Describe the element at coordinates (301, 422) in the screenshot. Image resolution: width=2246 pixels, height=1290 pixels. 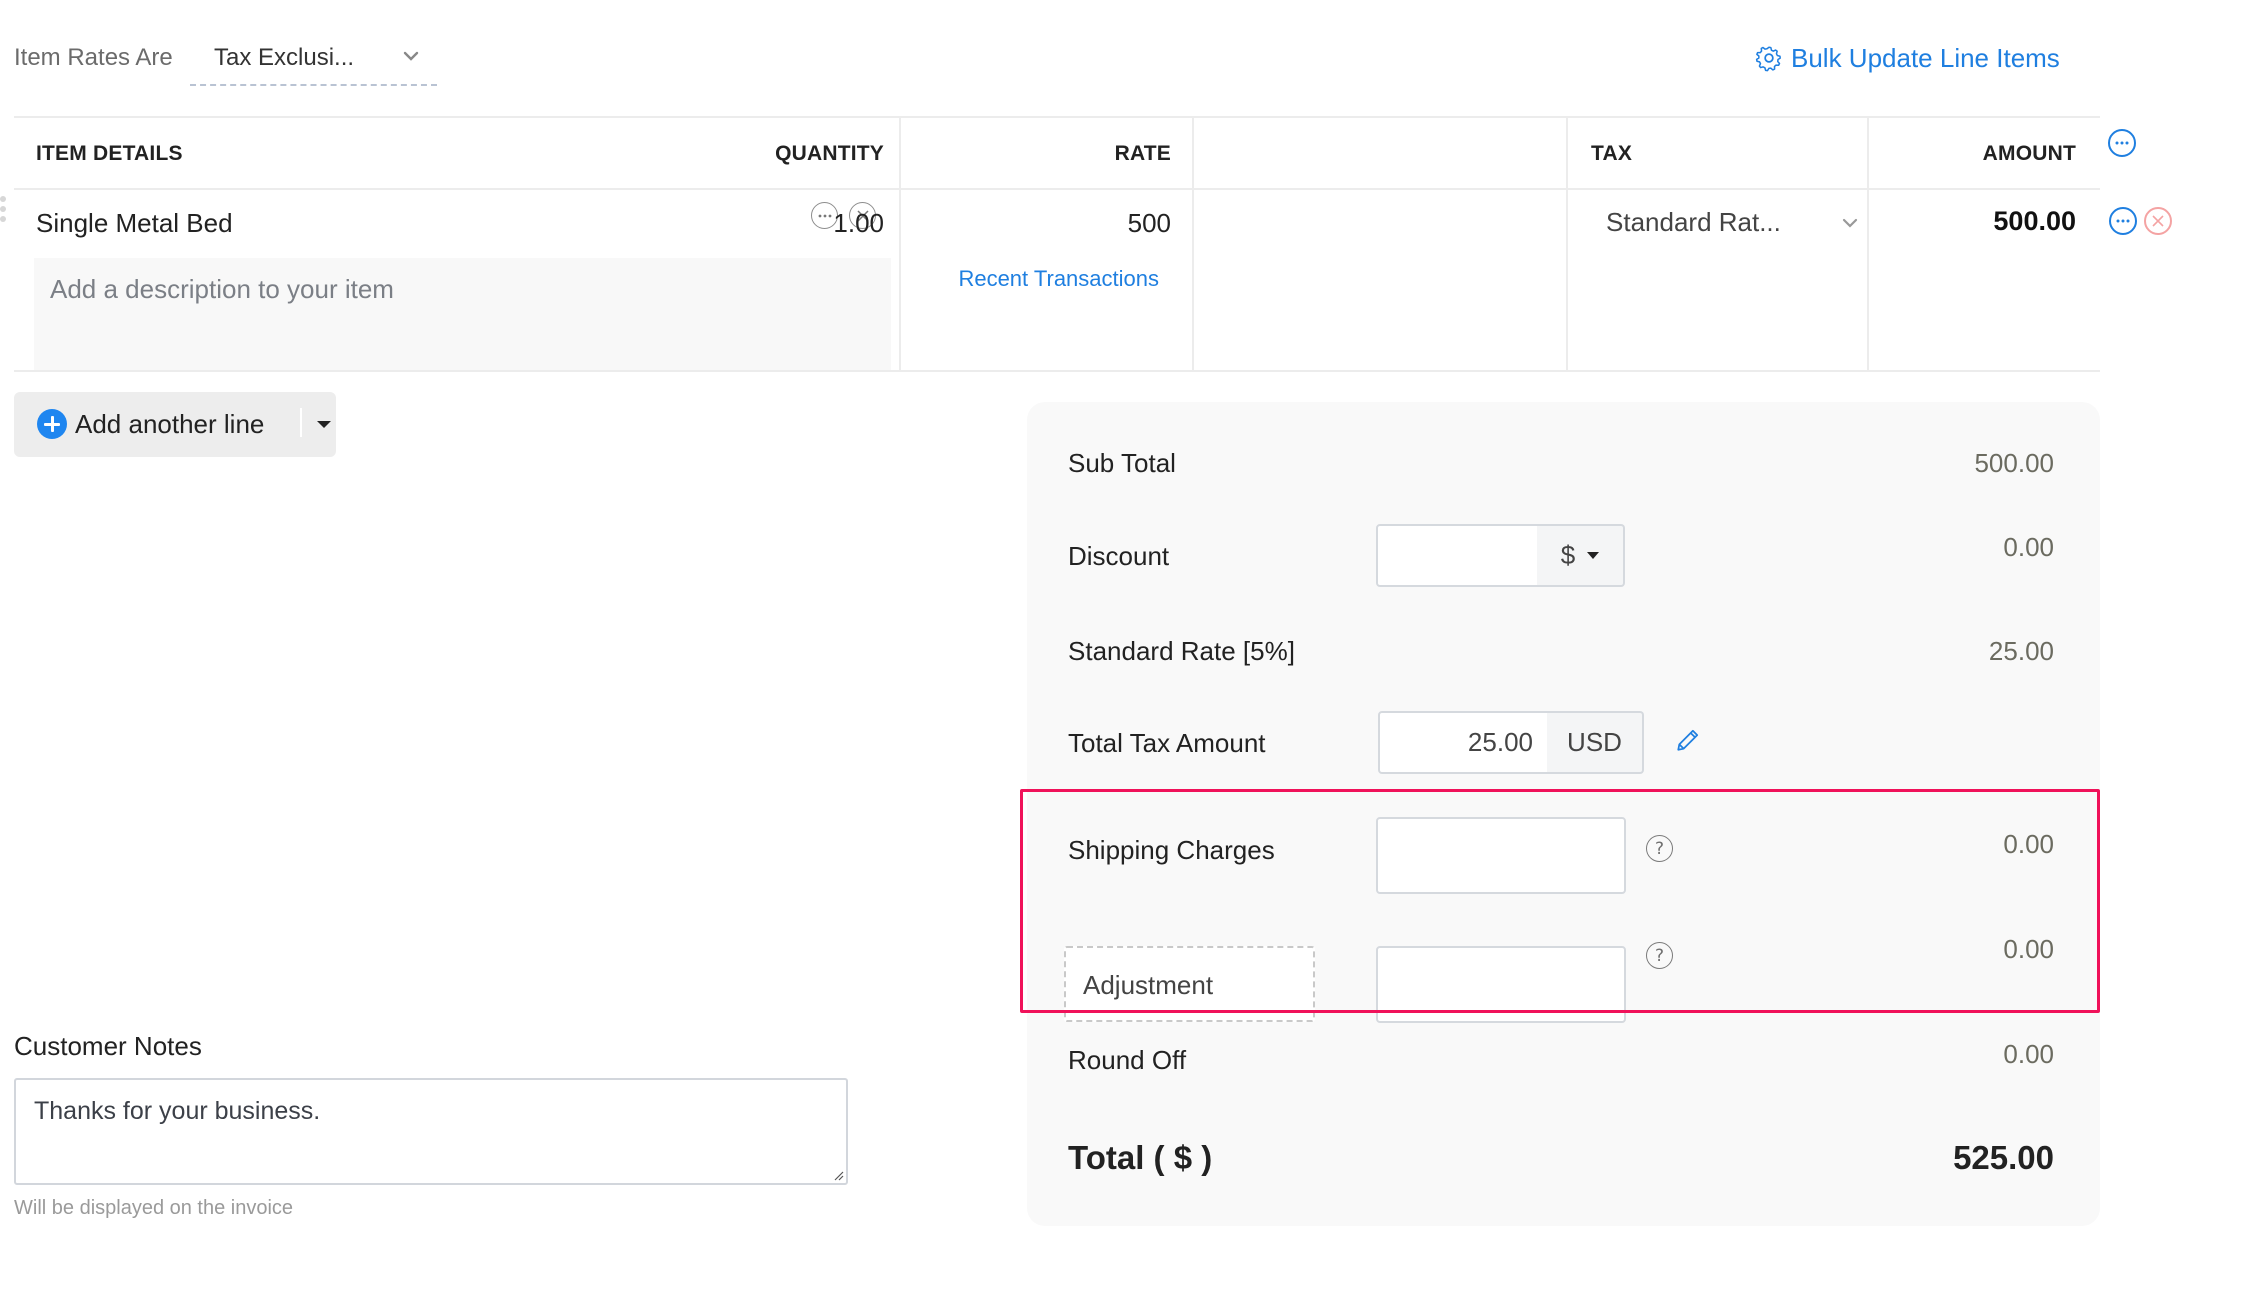
I see `button-divider` at that location.